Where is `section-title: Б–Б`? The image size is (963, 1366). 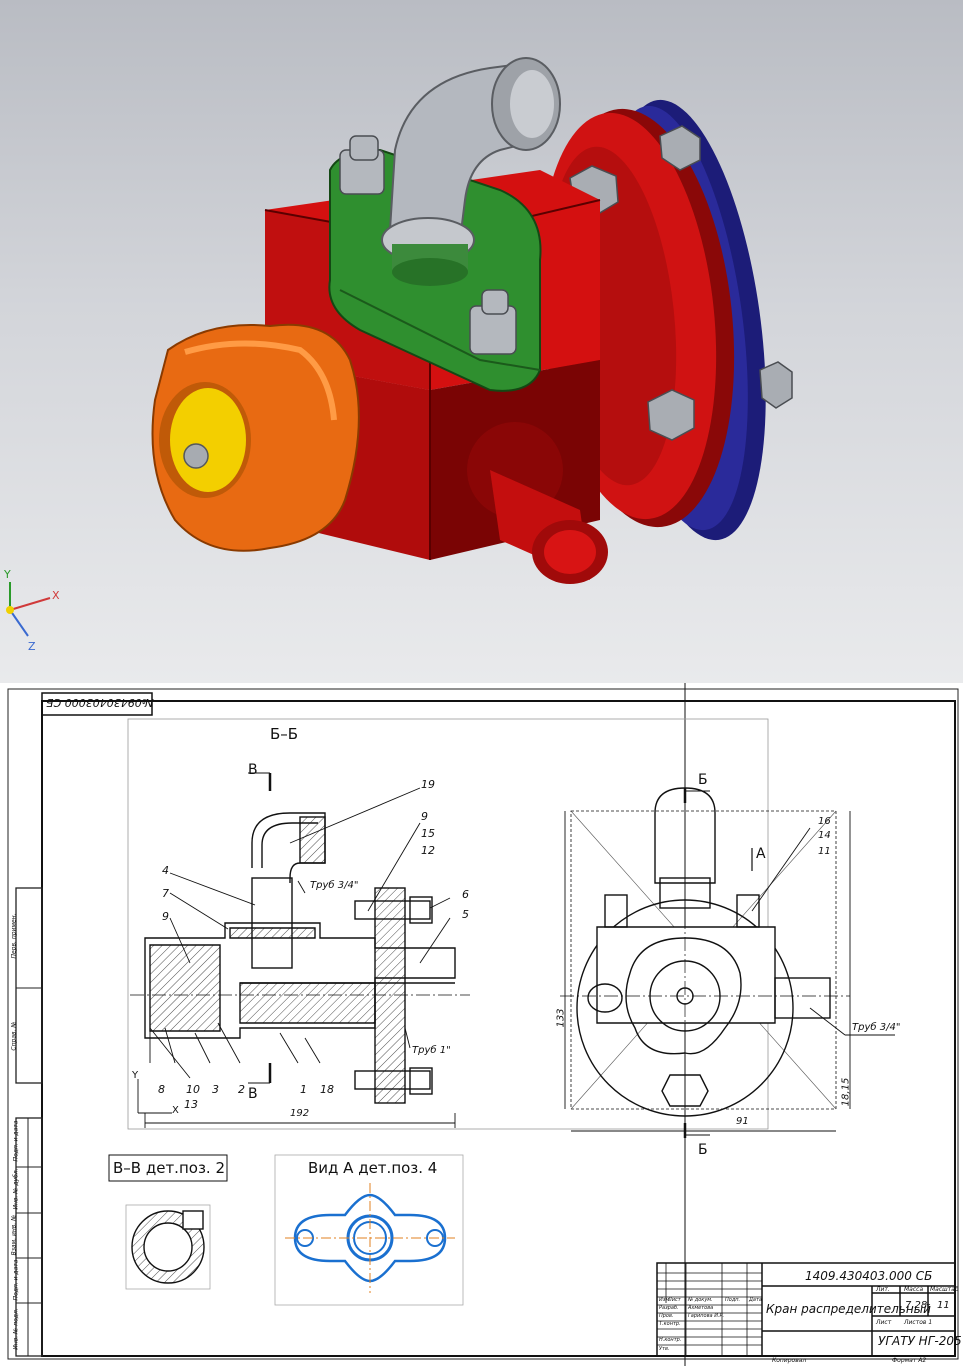
section-title: Б–Б is located at coordinates (284, 734).